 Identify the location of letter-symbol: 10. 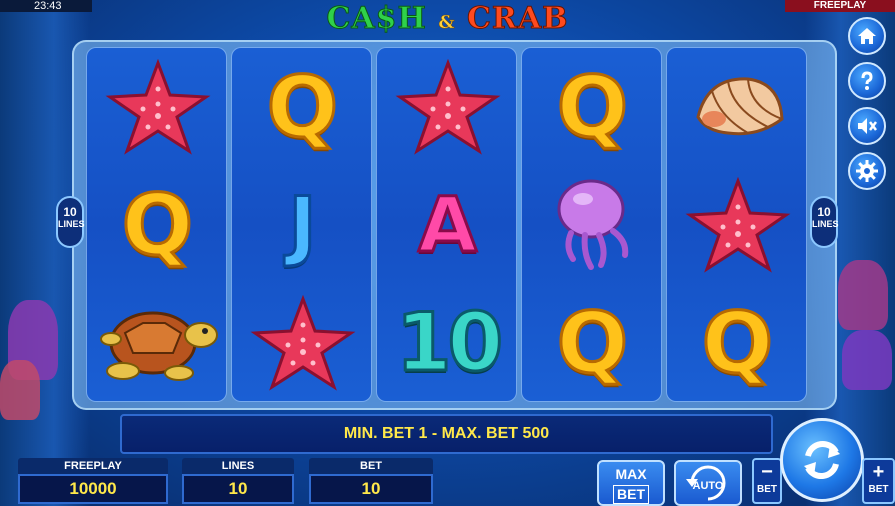
(447, 343).